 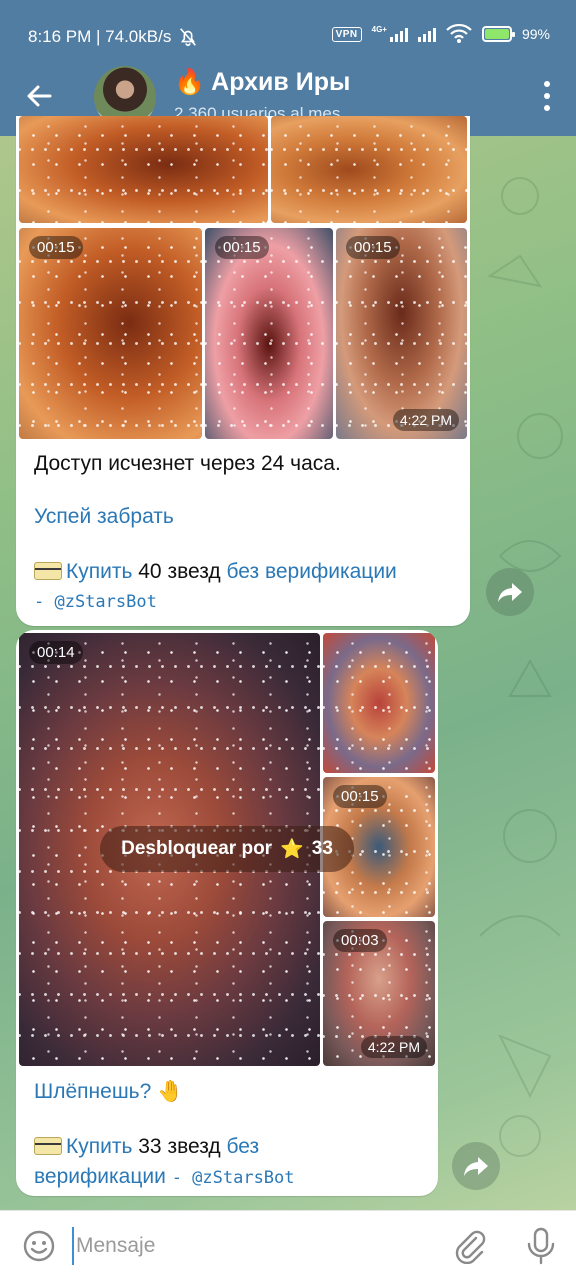 What do you see at coordinates (100, 36) in the screenshot?
I see `status-time-speed: 8:16 PM | 74.0kB/s` at bounding box center [100, 36].